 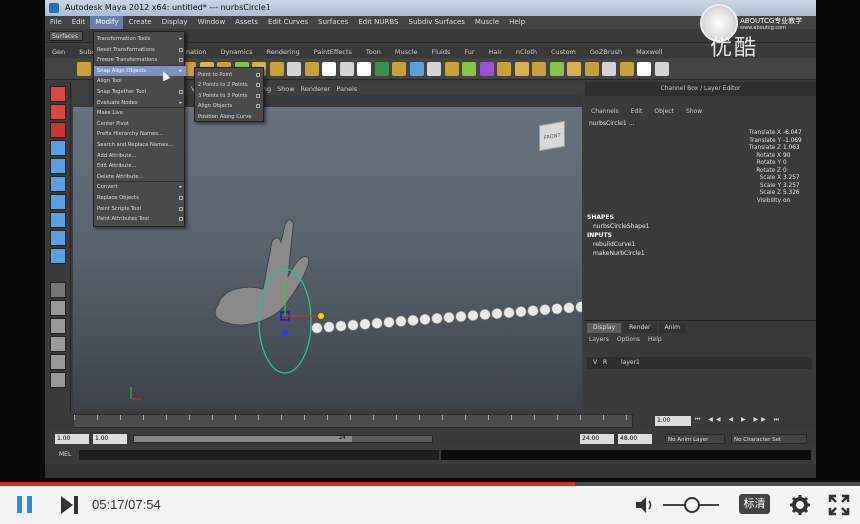 I want to click on layer-visibility: V, so click(x=595, y=363).